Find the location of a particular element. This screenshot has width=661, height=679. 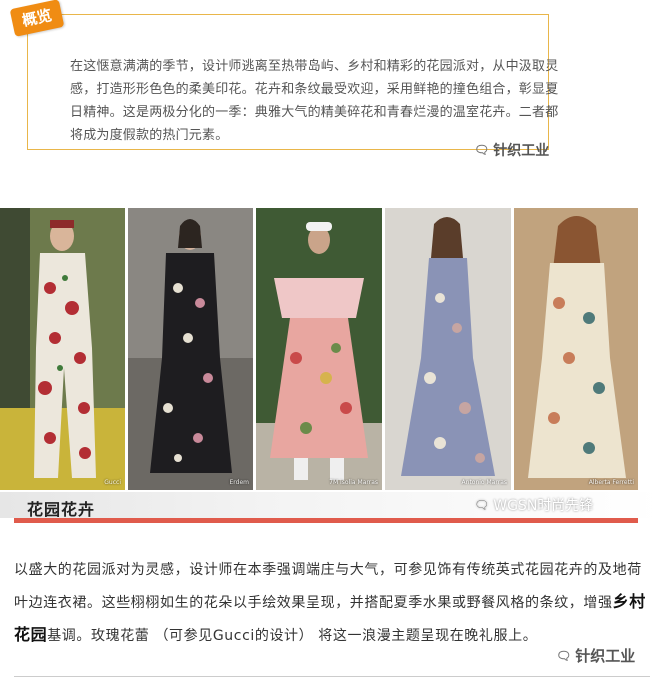

runway-photo-erdem: Erdem is located at coordinates (190, 349).